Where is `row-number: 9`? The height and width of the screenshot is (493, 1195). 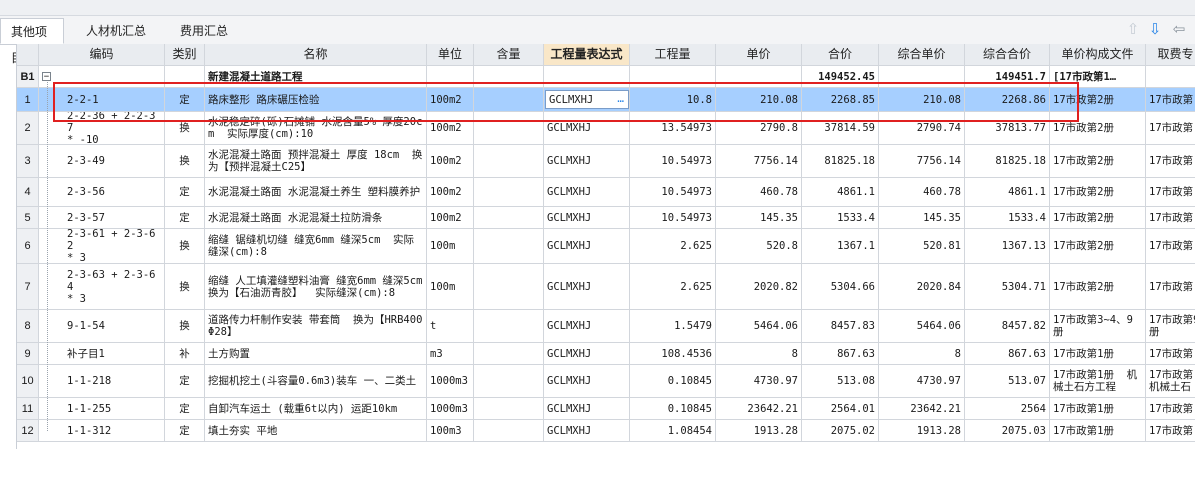
row-number: 9 is located at coordinates (28, 354).